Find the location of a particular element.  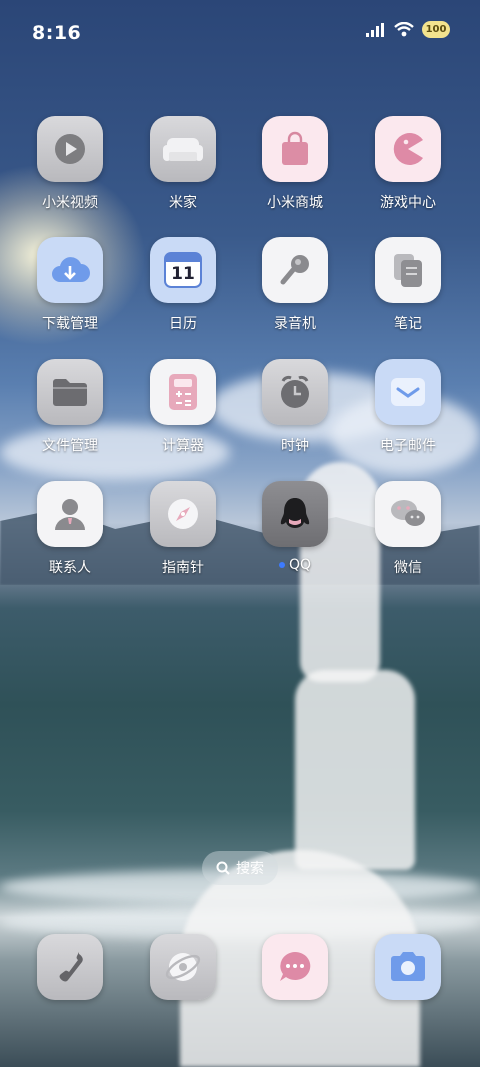

shopping-bag-icon is located at coordinates (295, 149).